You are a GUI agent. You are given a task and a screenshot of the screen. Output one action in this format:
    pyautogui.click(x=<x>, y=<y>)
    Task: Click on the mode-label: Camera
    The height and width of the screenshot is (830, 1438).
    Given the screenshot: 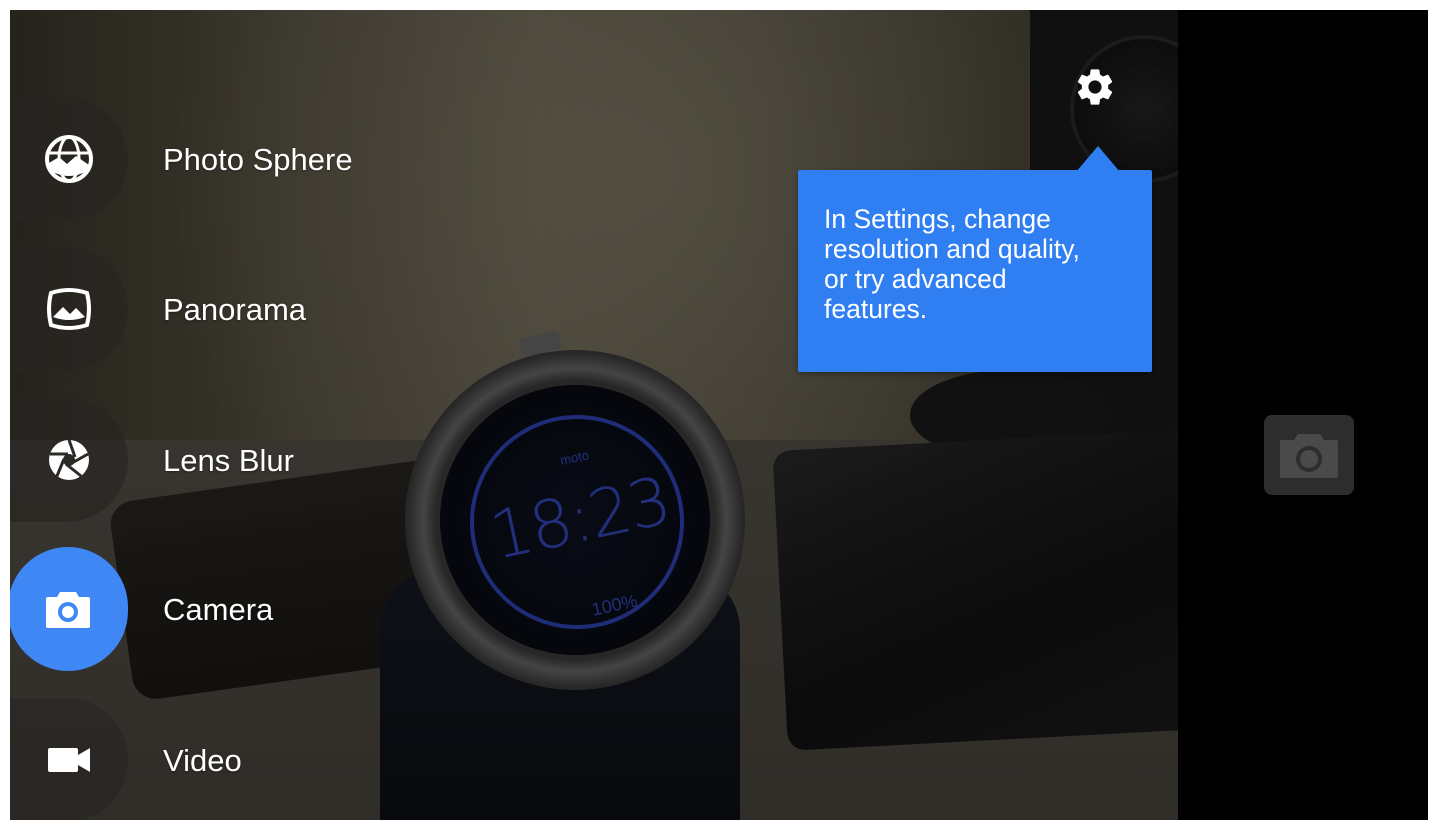 What is the action you would take?
    pyautogui.click(x=218, y=609)
    